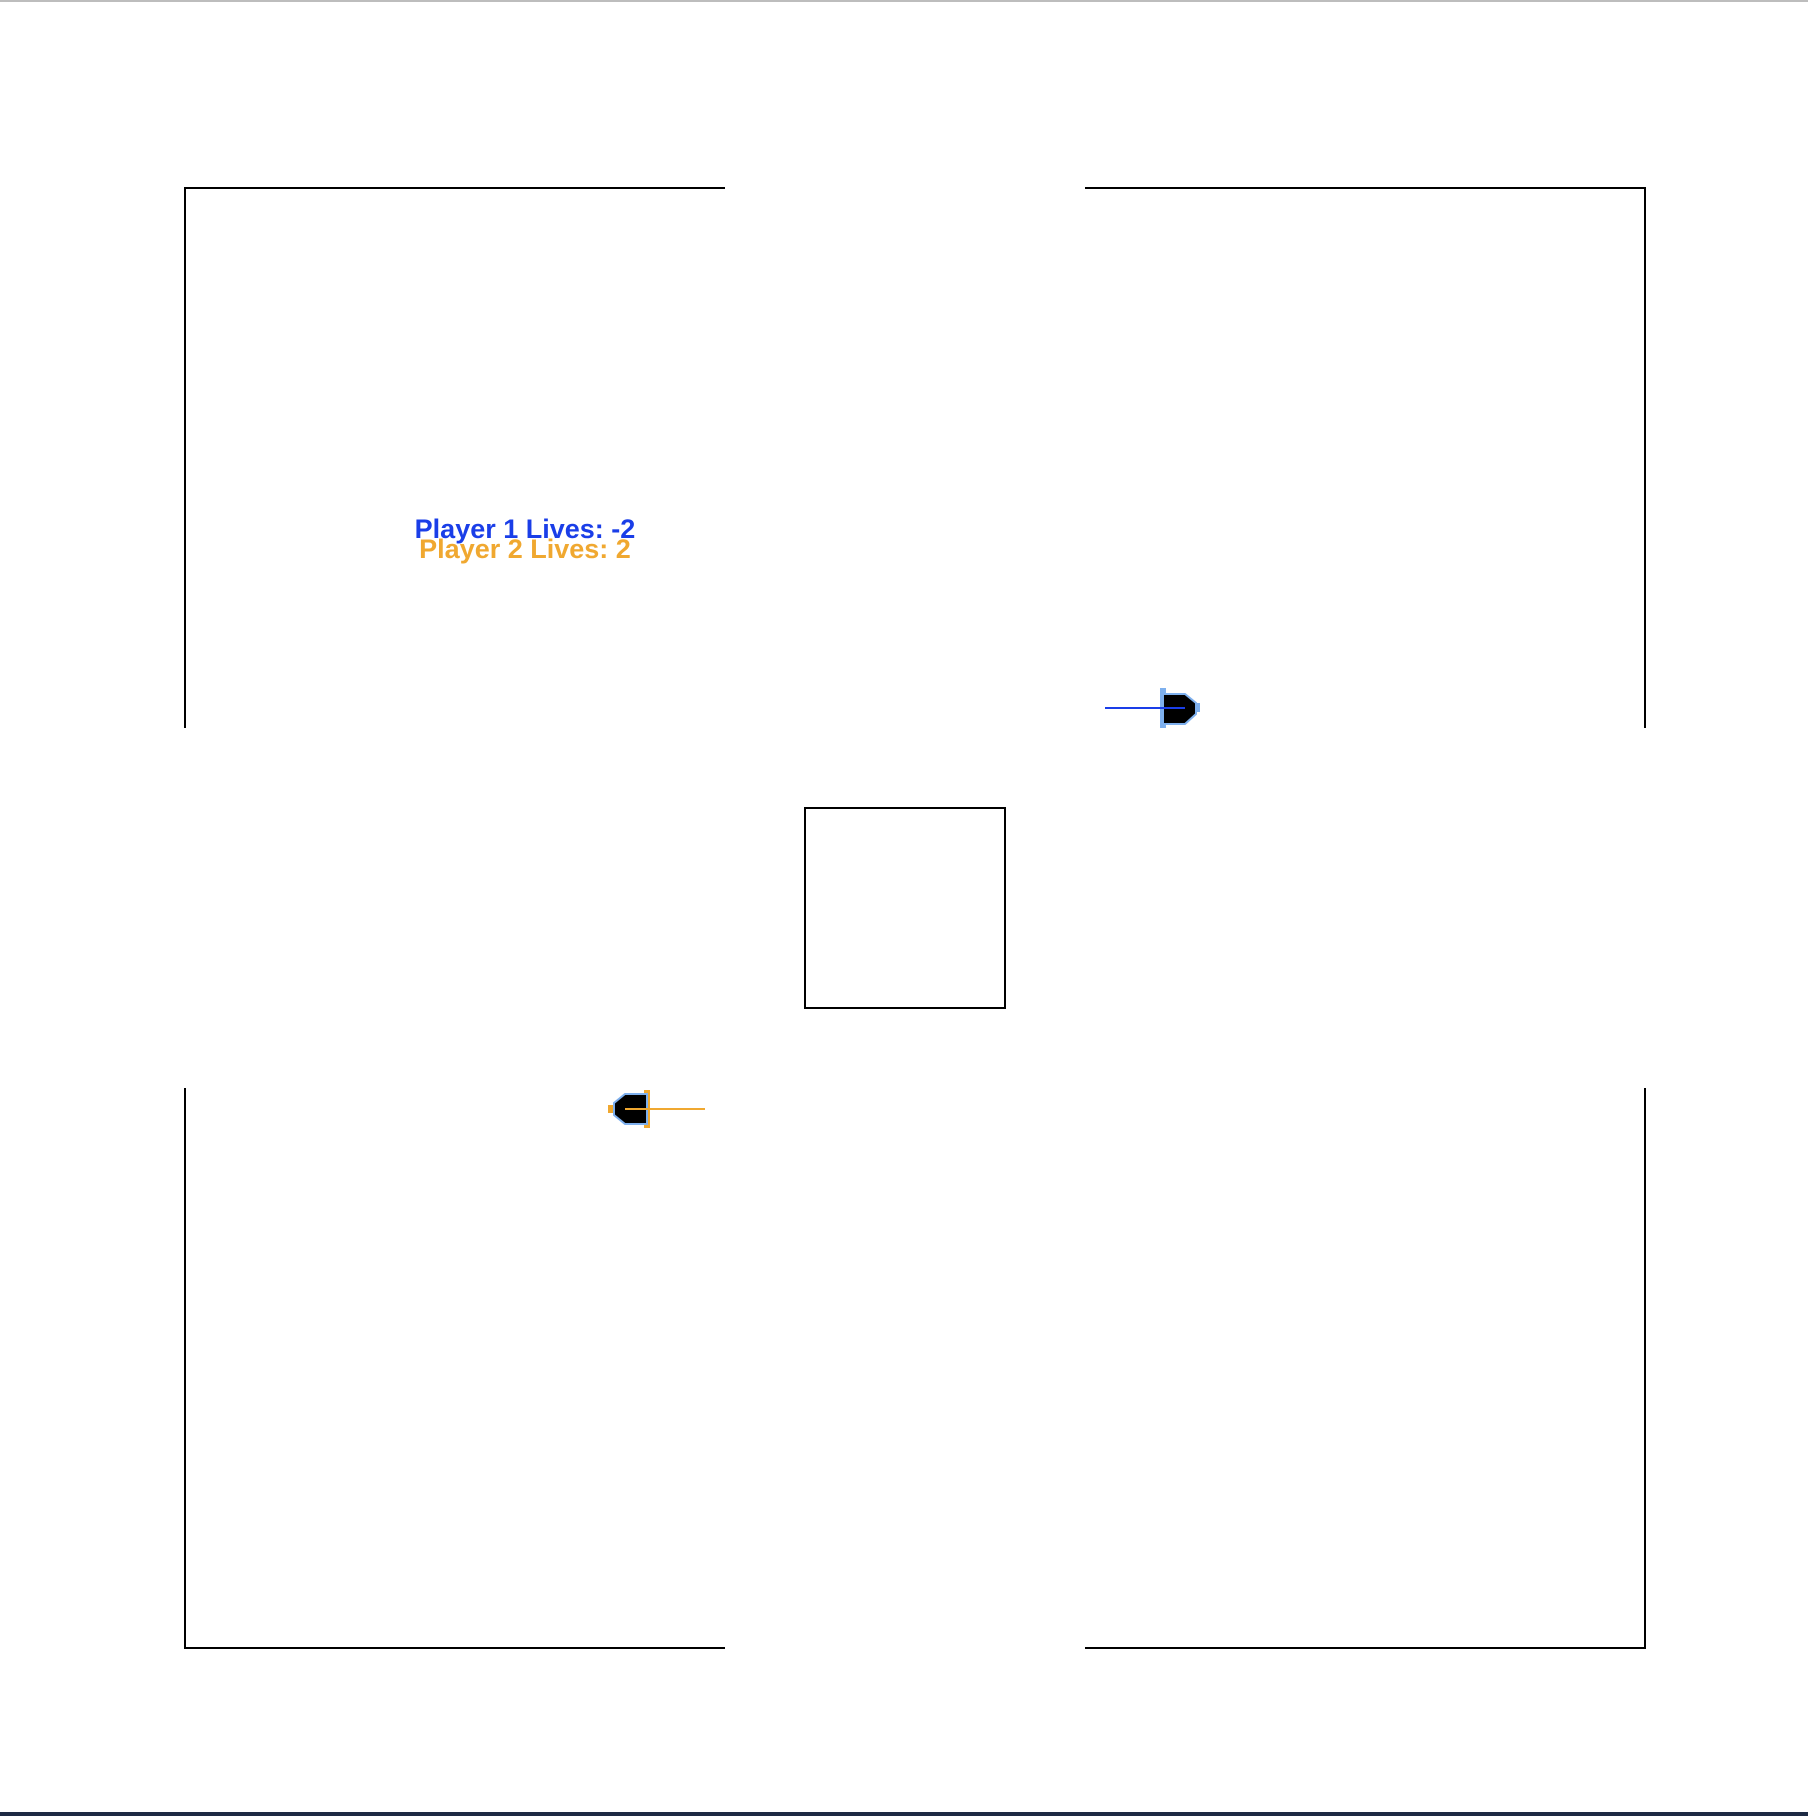 This screenshot has width=1808, height=1816. What do you see at coordinates (1365, 457) in the screenshot?
I see `wall-top-right` at bounding box center [1365, 457].